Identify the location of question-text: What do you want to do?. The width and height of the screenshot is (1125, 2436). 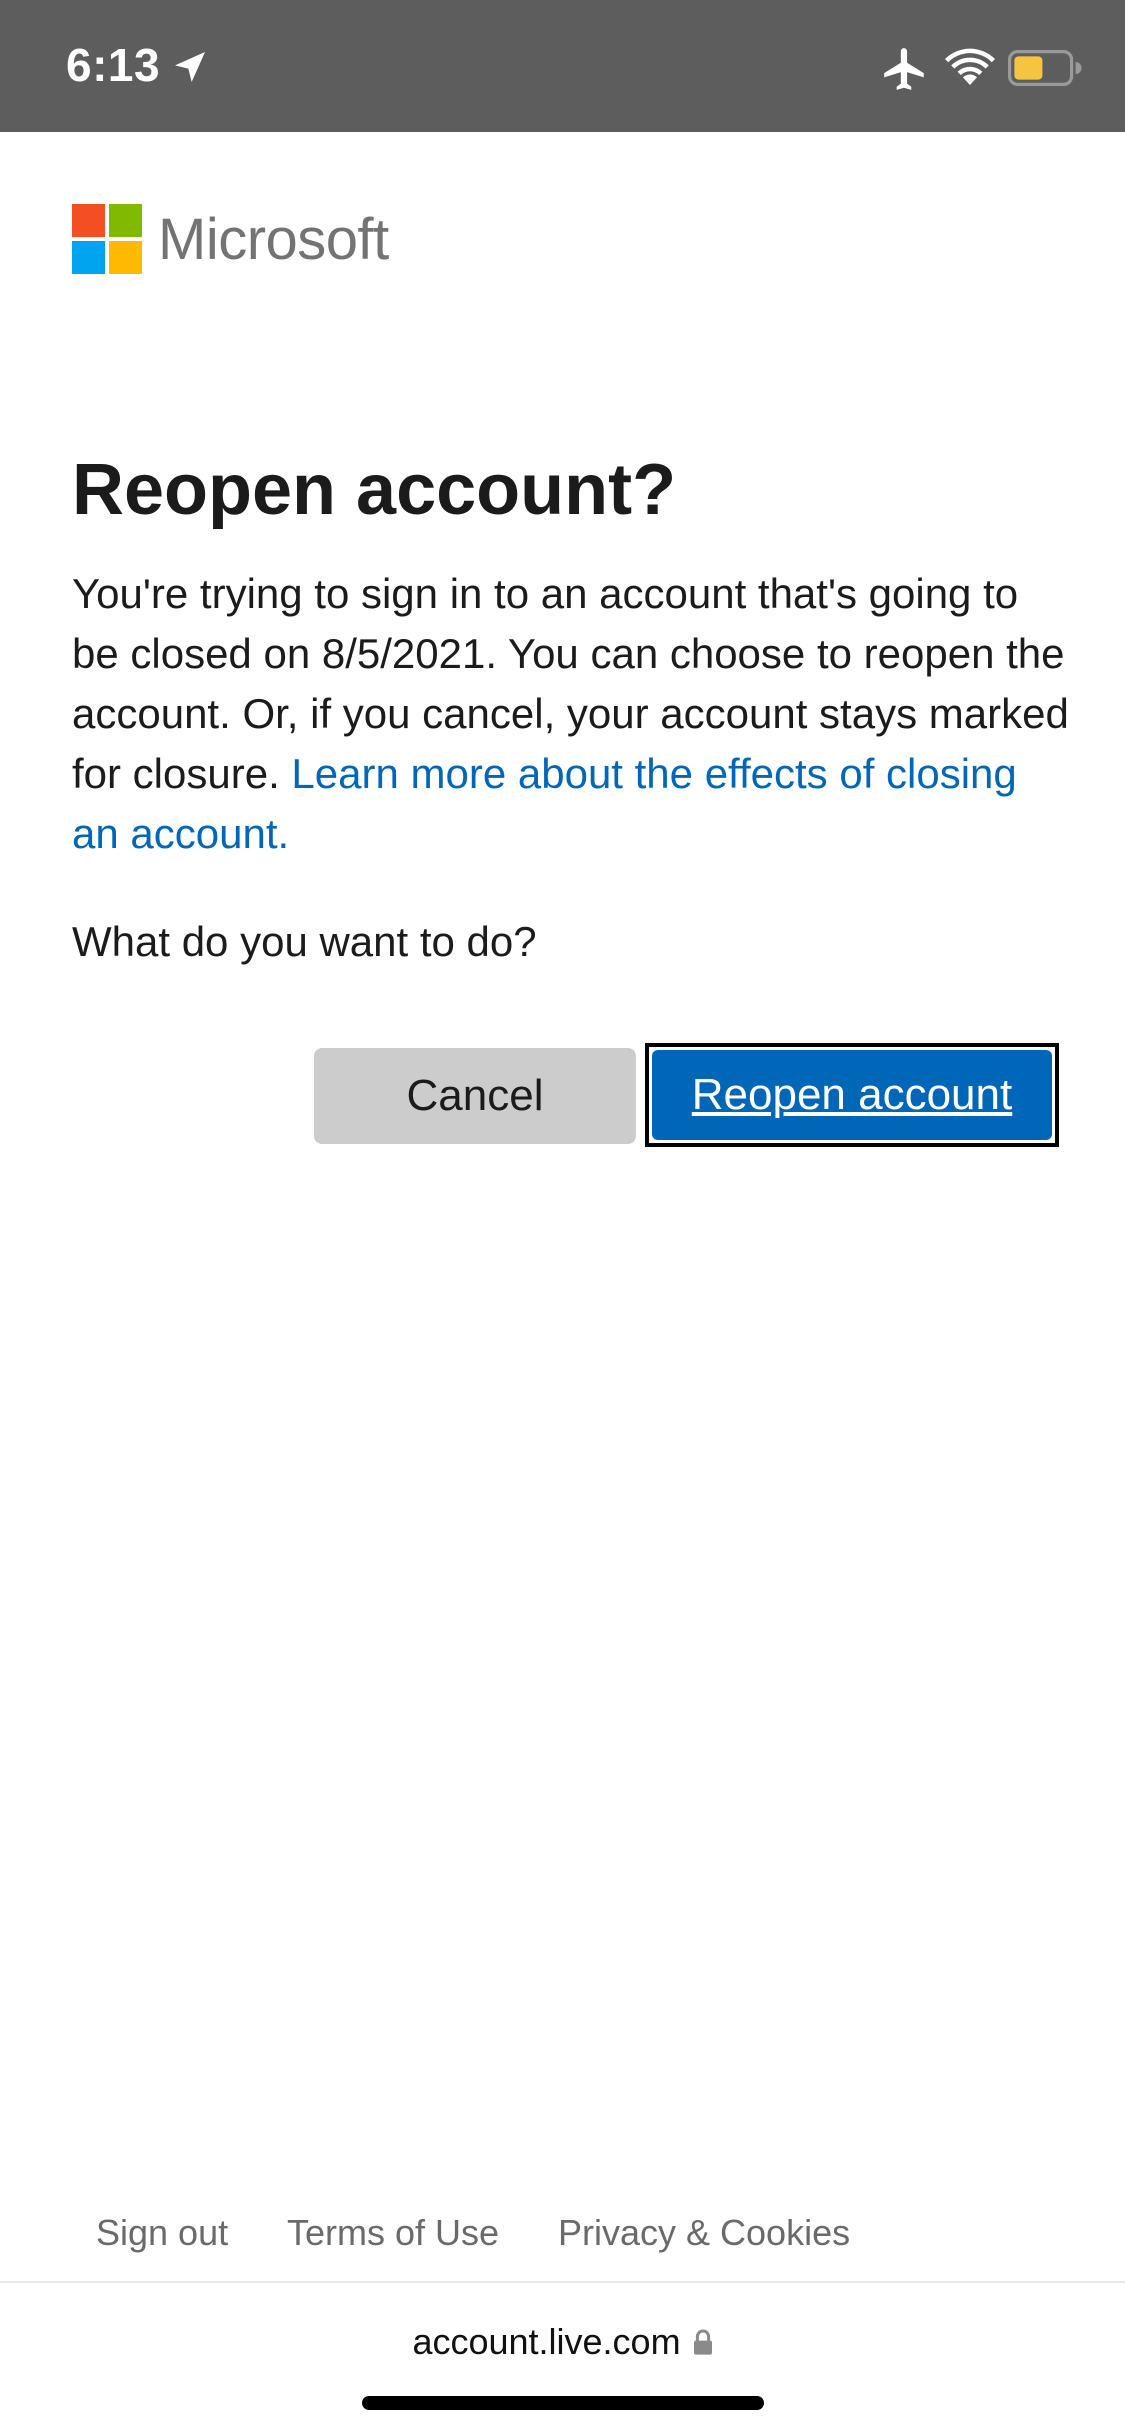
(304, 941).